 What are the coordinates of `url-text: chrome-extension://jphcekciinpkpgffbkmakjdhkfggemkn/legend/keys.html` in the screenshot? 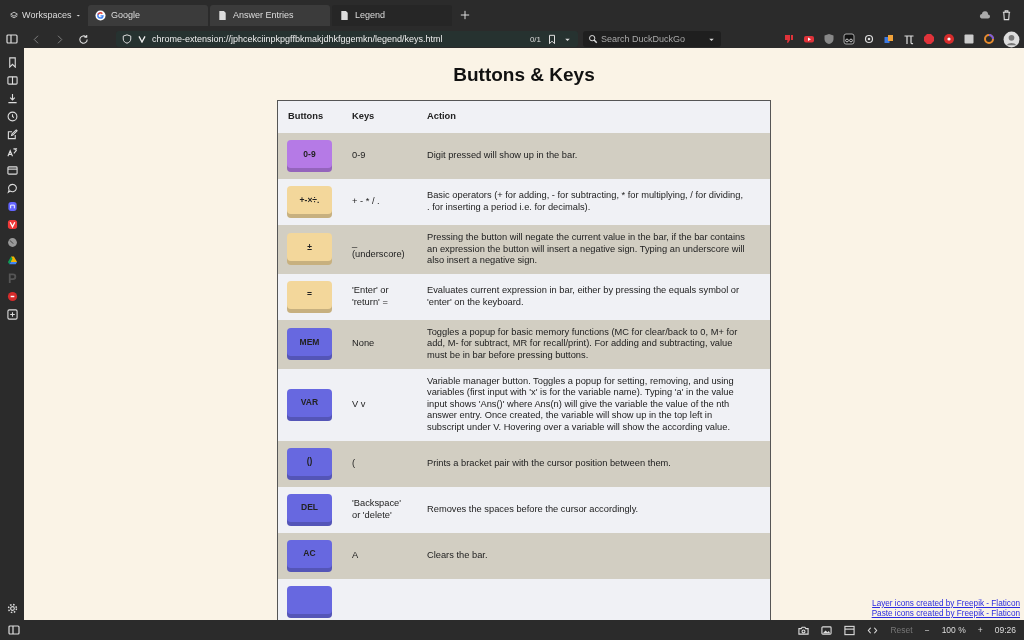 It's located at (298, 39).